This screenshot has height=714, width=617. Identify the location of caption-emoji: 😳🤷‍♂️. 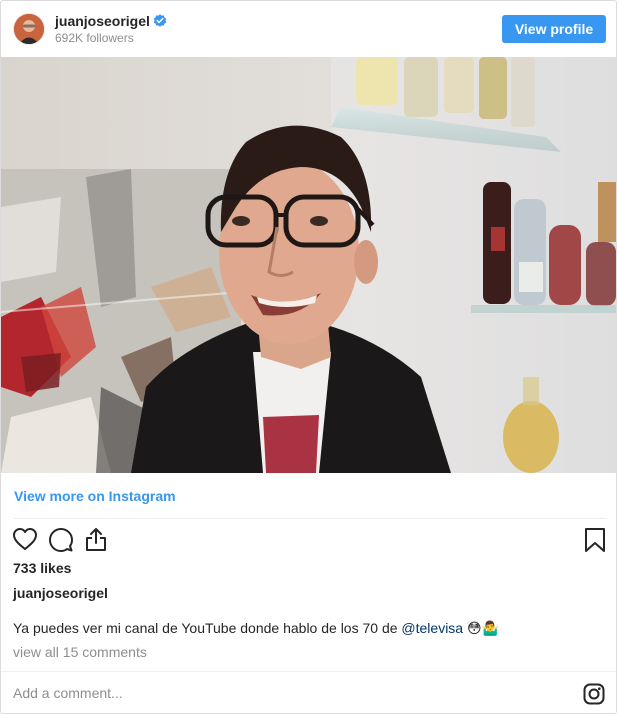
(483, 628).